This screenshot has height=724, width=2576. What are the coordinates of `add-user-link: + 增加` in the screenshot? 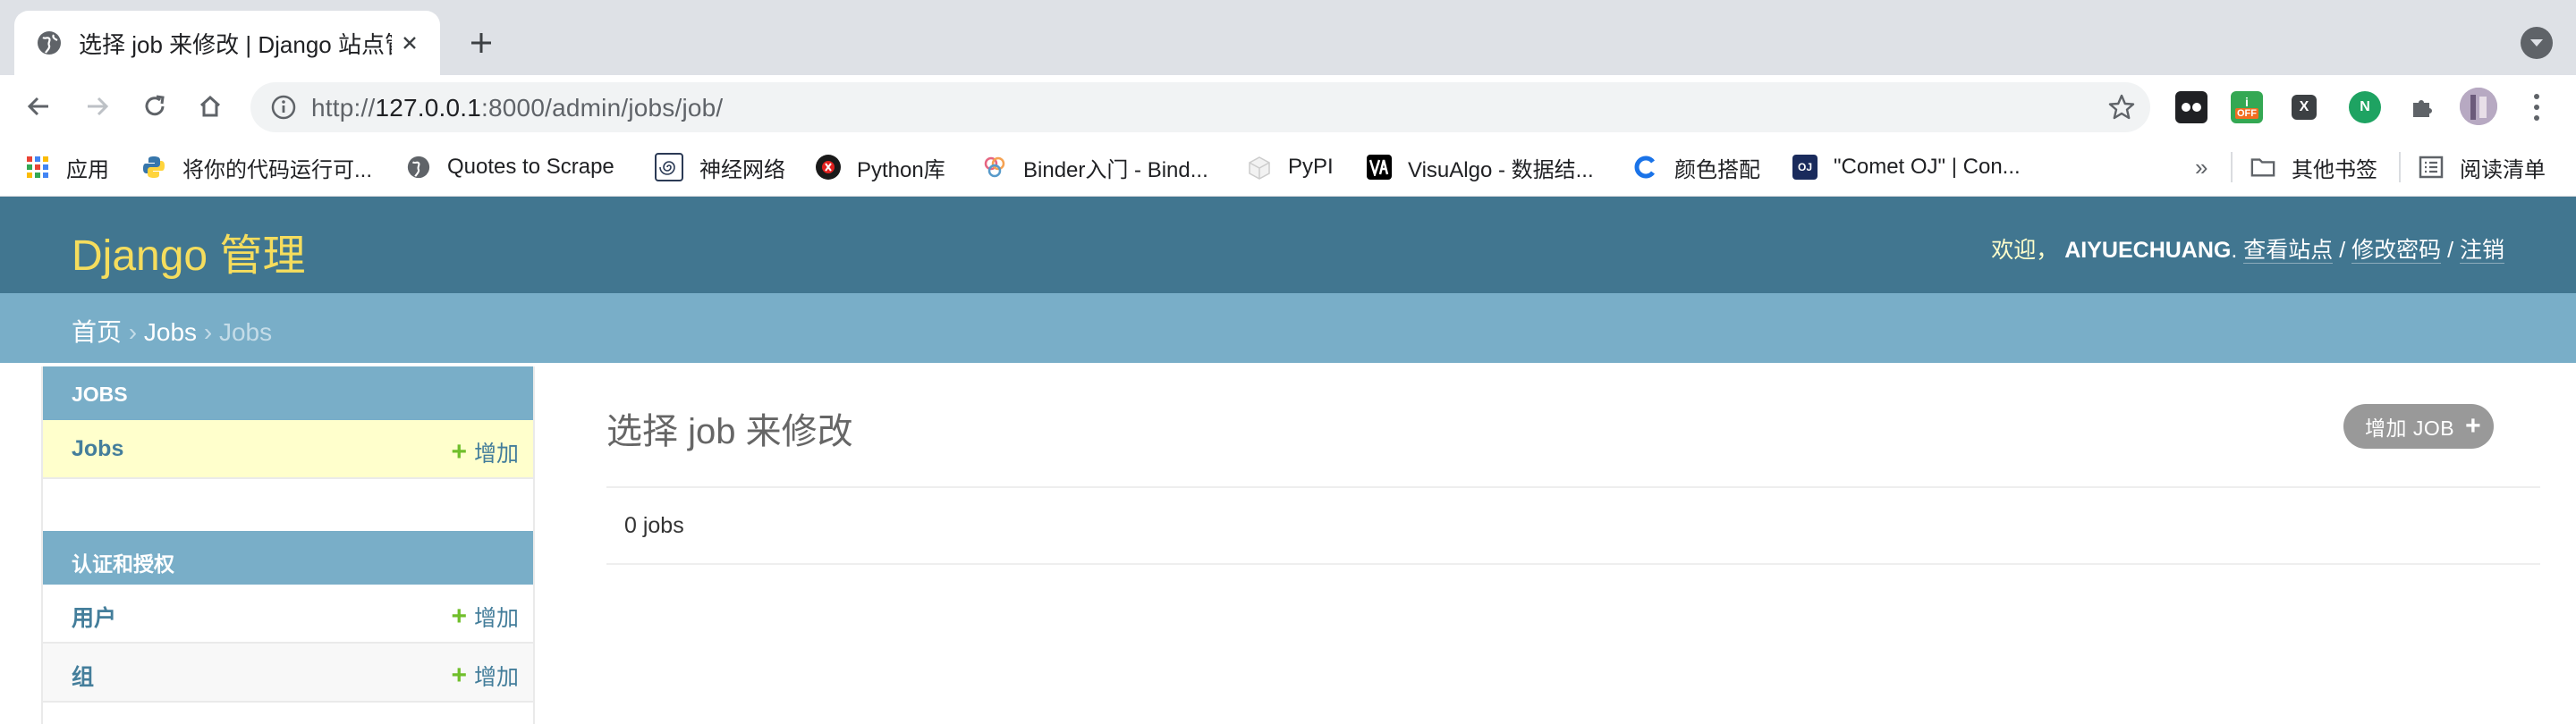 It's located at (485, 617).